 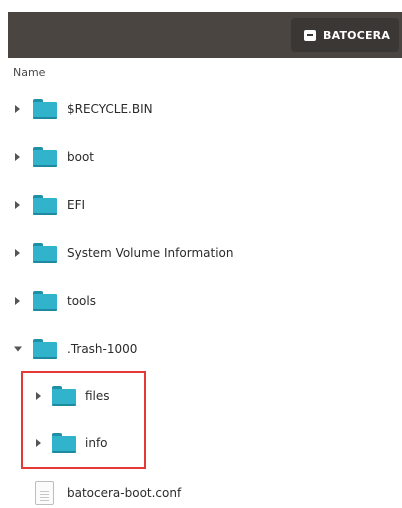 What do you see at coordinates (201, 493) in the screenshot?
I see `list-item: batocera-boot.conf` at bounding box center [201, 493].